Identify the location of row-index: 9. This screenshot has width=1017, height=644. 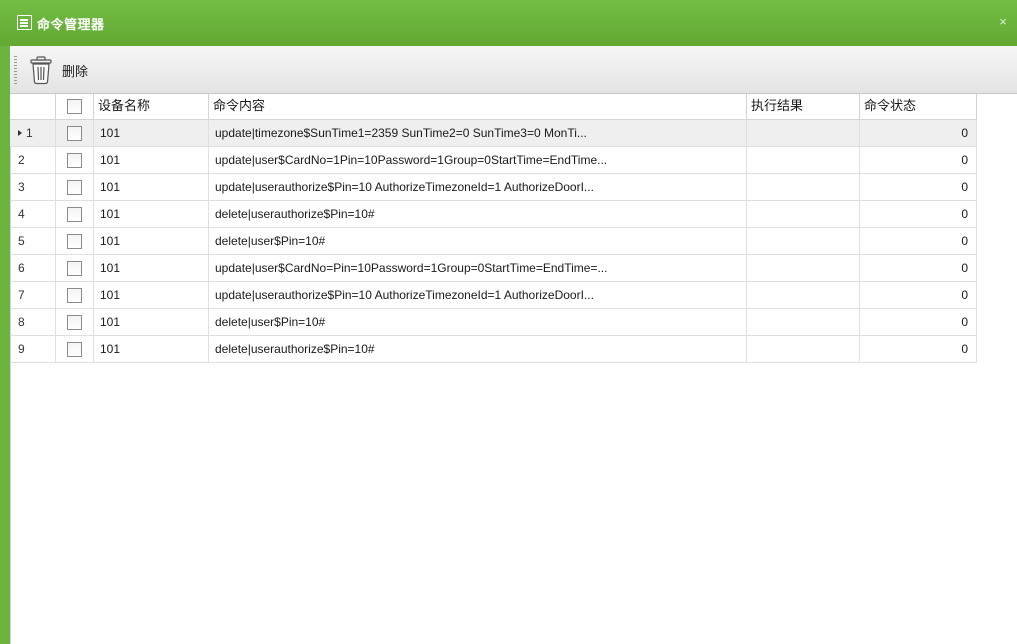
(33, 349).